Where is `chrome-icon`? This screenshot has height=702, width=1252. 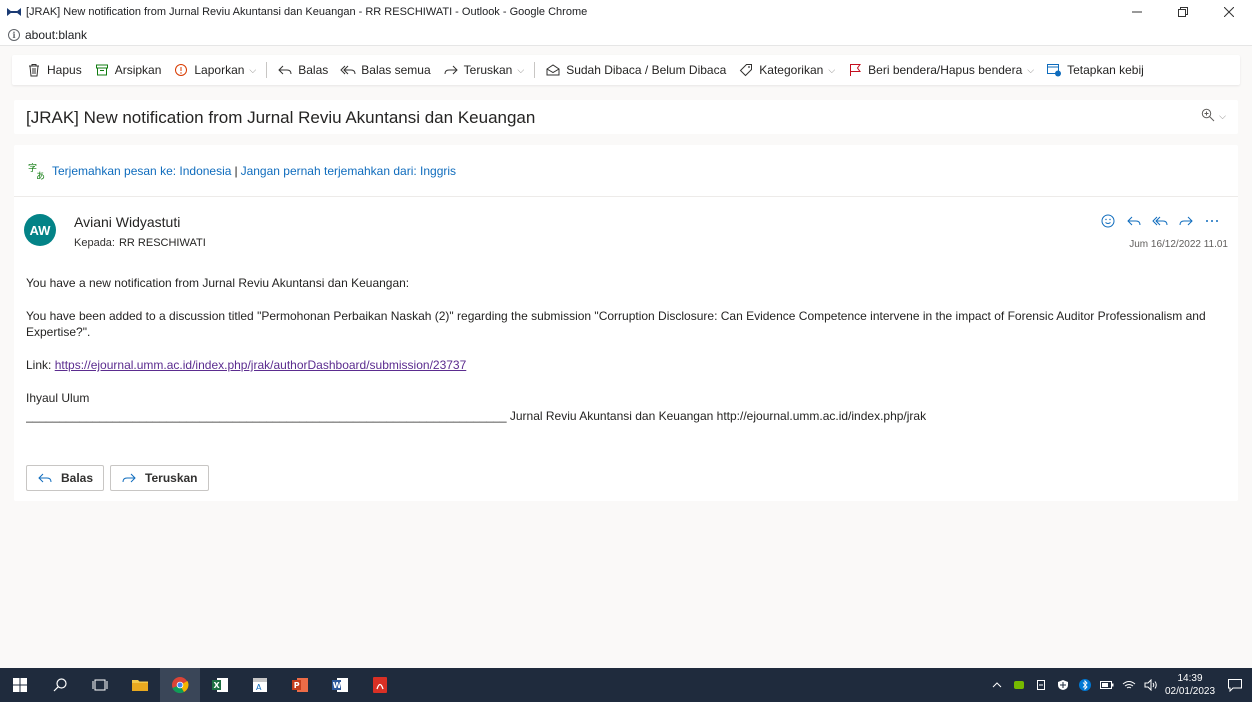 chrome-icon is located at coordinates (180, 685).